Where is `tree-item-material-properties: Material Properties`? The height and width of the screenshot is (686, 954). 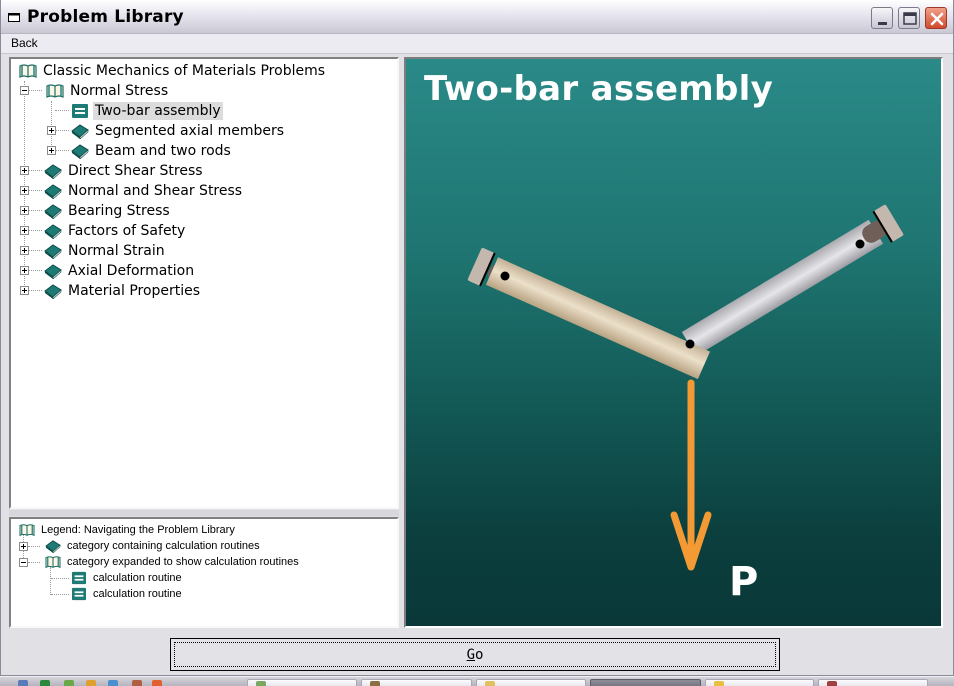 tree-item-material-properties: Material Properties is located at coordinates (123, 291).